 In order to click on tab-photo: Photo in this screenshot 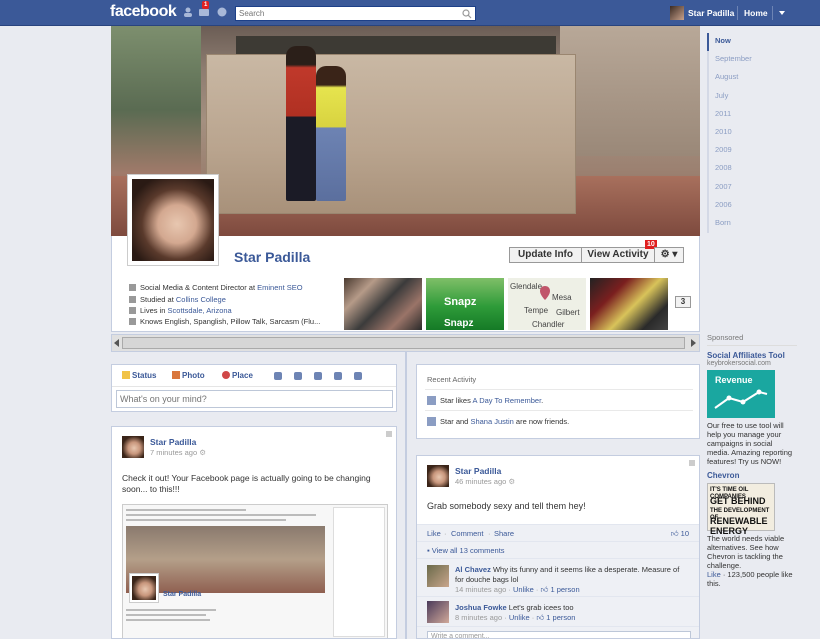, I will do `click(188, 375)`.